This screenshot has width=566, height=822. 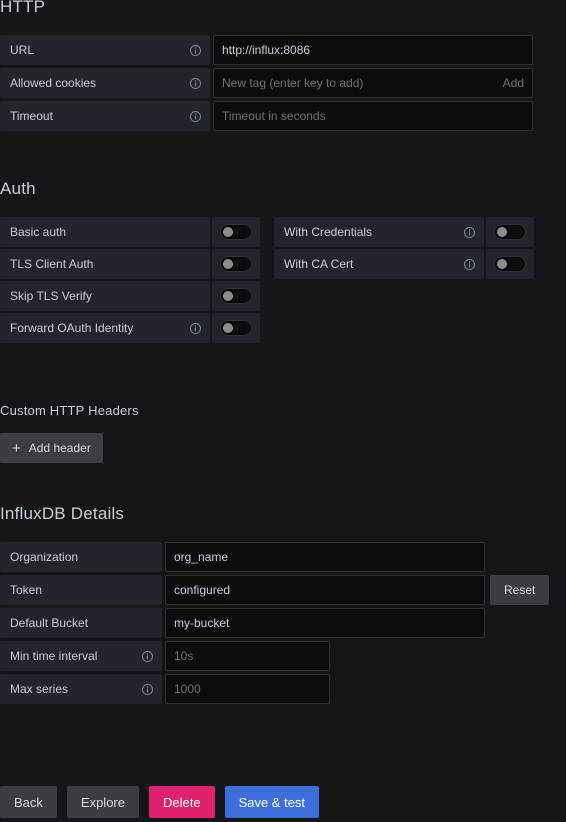 I want to click on auth-row: Skip TLS Verify, so click(x=283, y=296).